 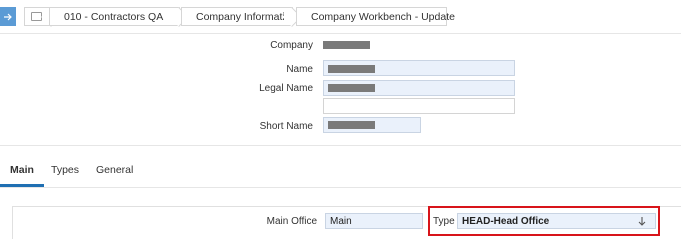 What do you see at coordinates (114, 170) in the screenshot?
I see `tab-general: General` at bounding box center [114, 170].